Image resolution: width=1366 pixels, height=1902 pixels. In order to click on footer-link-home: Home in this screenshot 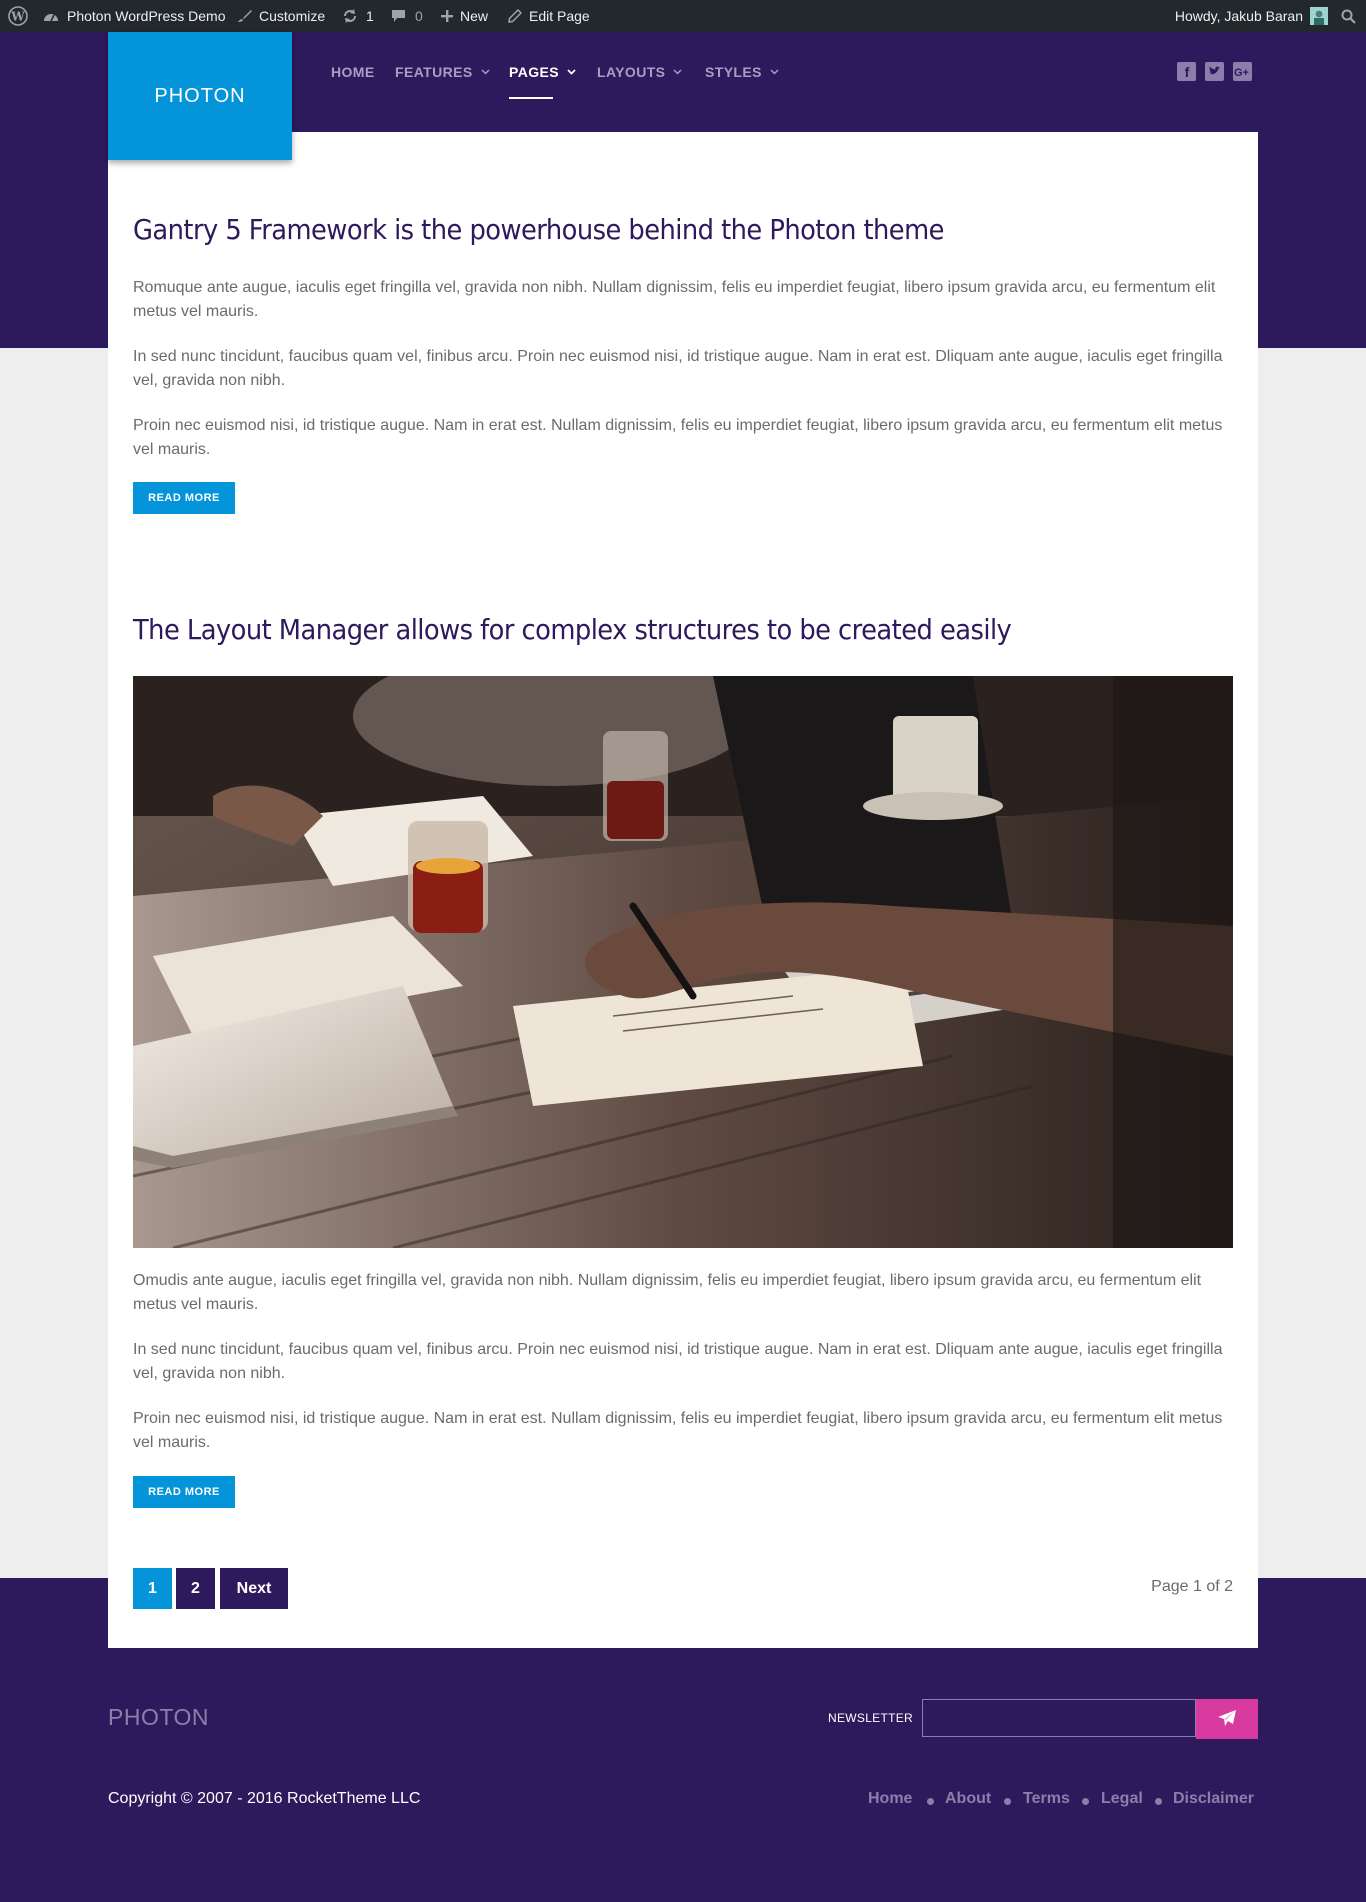, I will do `click(890, 1799)`.